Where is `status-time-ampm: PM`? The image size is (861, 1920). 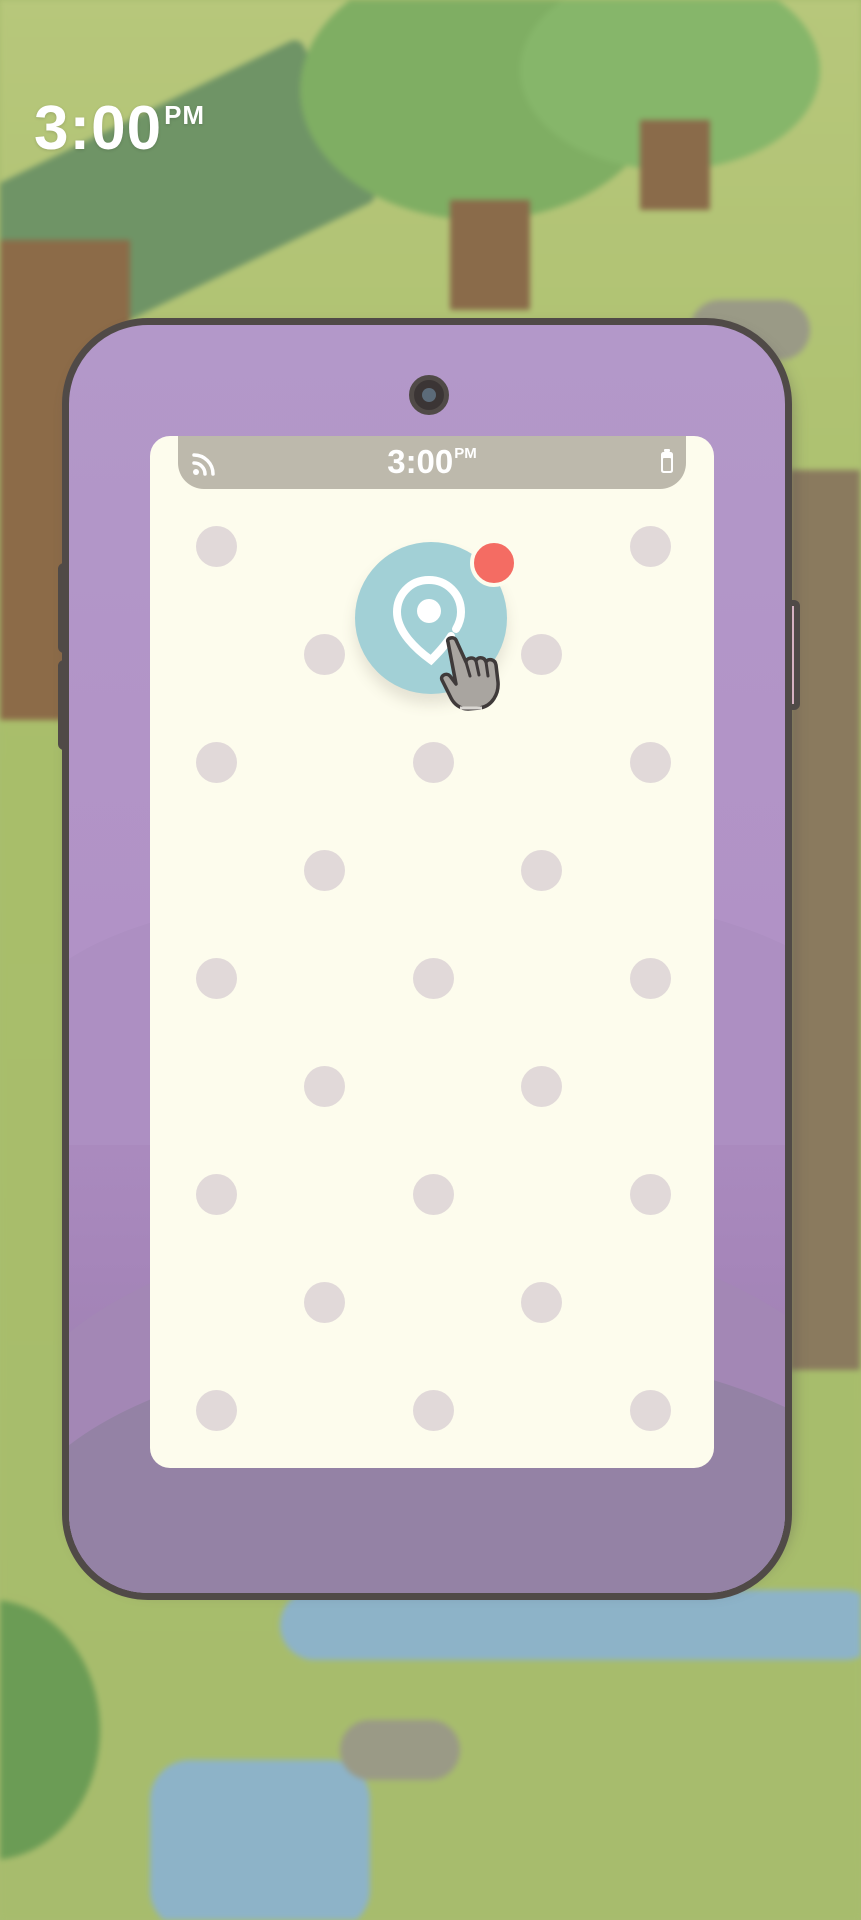
status-time-ampm: PM is located at coordinates (465, 453).